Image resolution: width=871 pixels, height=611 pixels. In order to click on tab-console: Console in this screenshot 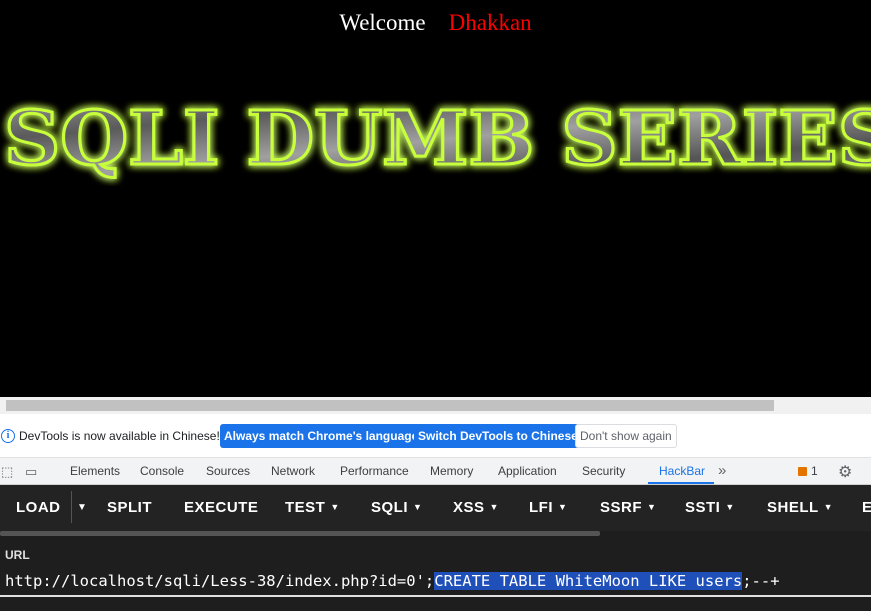, I will do `click(162, 471)`.